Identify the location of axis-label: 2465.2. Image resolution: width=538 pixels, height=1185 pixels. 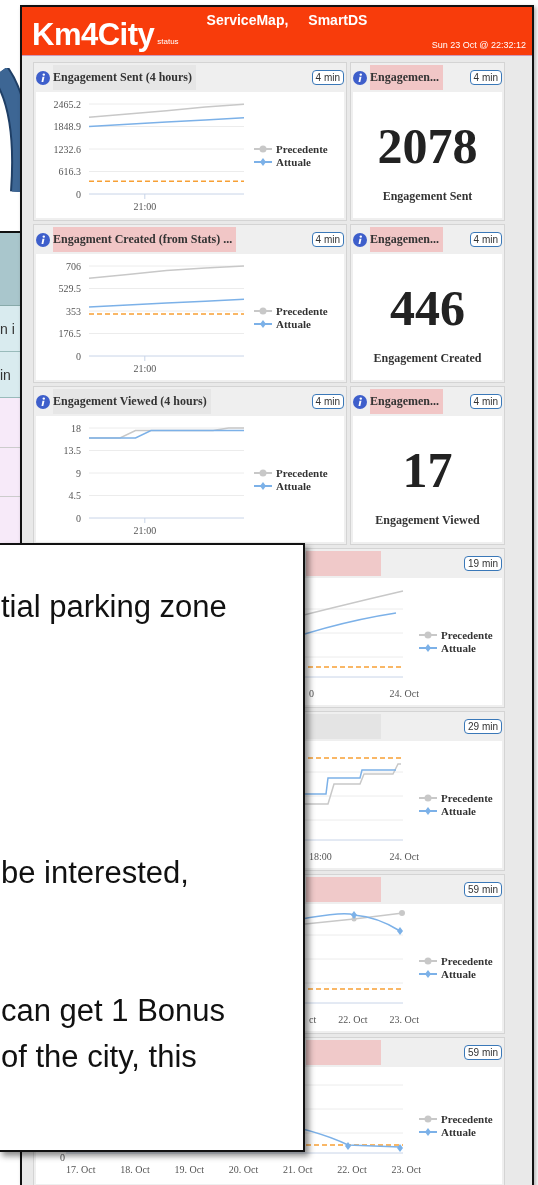
(67, 104).